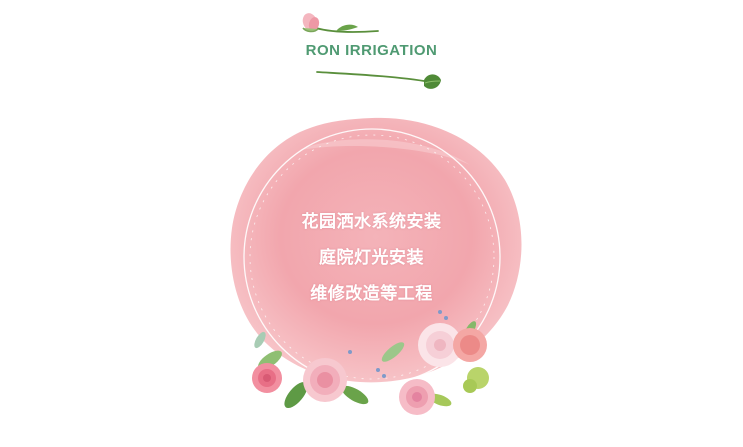 Image resolution: width=743 pixels, height=447 pixels. Describe the element at coordinates (371, 222) in the screenshot. I see `service-line: 花园洒水系统安装` at that location.